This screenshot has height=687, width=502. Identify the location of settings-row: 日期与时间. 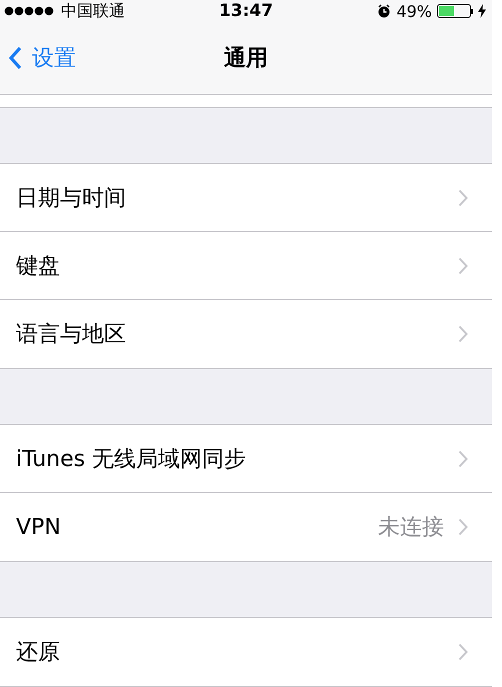
(246, 198).